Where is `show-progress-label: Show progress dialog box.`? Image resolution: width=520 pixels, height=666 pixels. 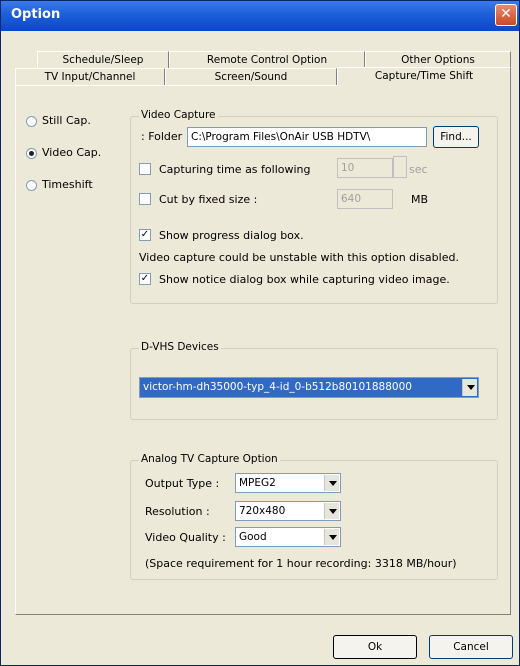 show-progress-label: Show progress dialog box. is located at coordinates (231, 235).